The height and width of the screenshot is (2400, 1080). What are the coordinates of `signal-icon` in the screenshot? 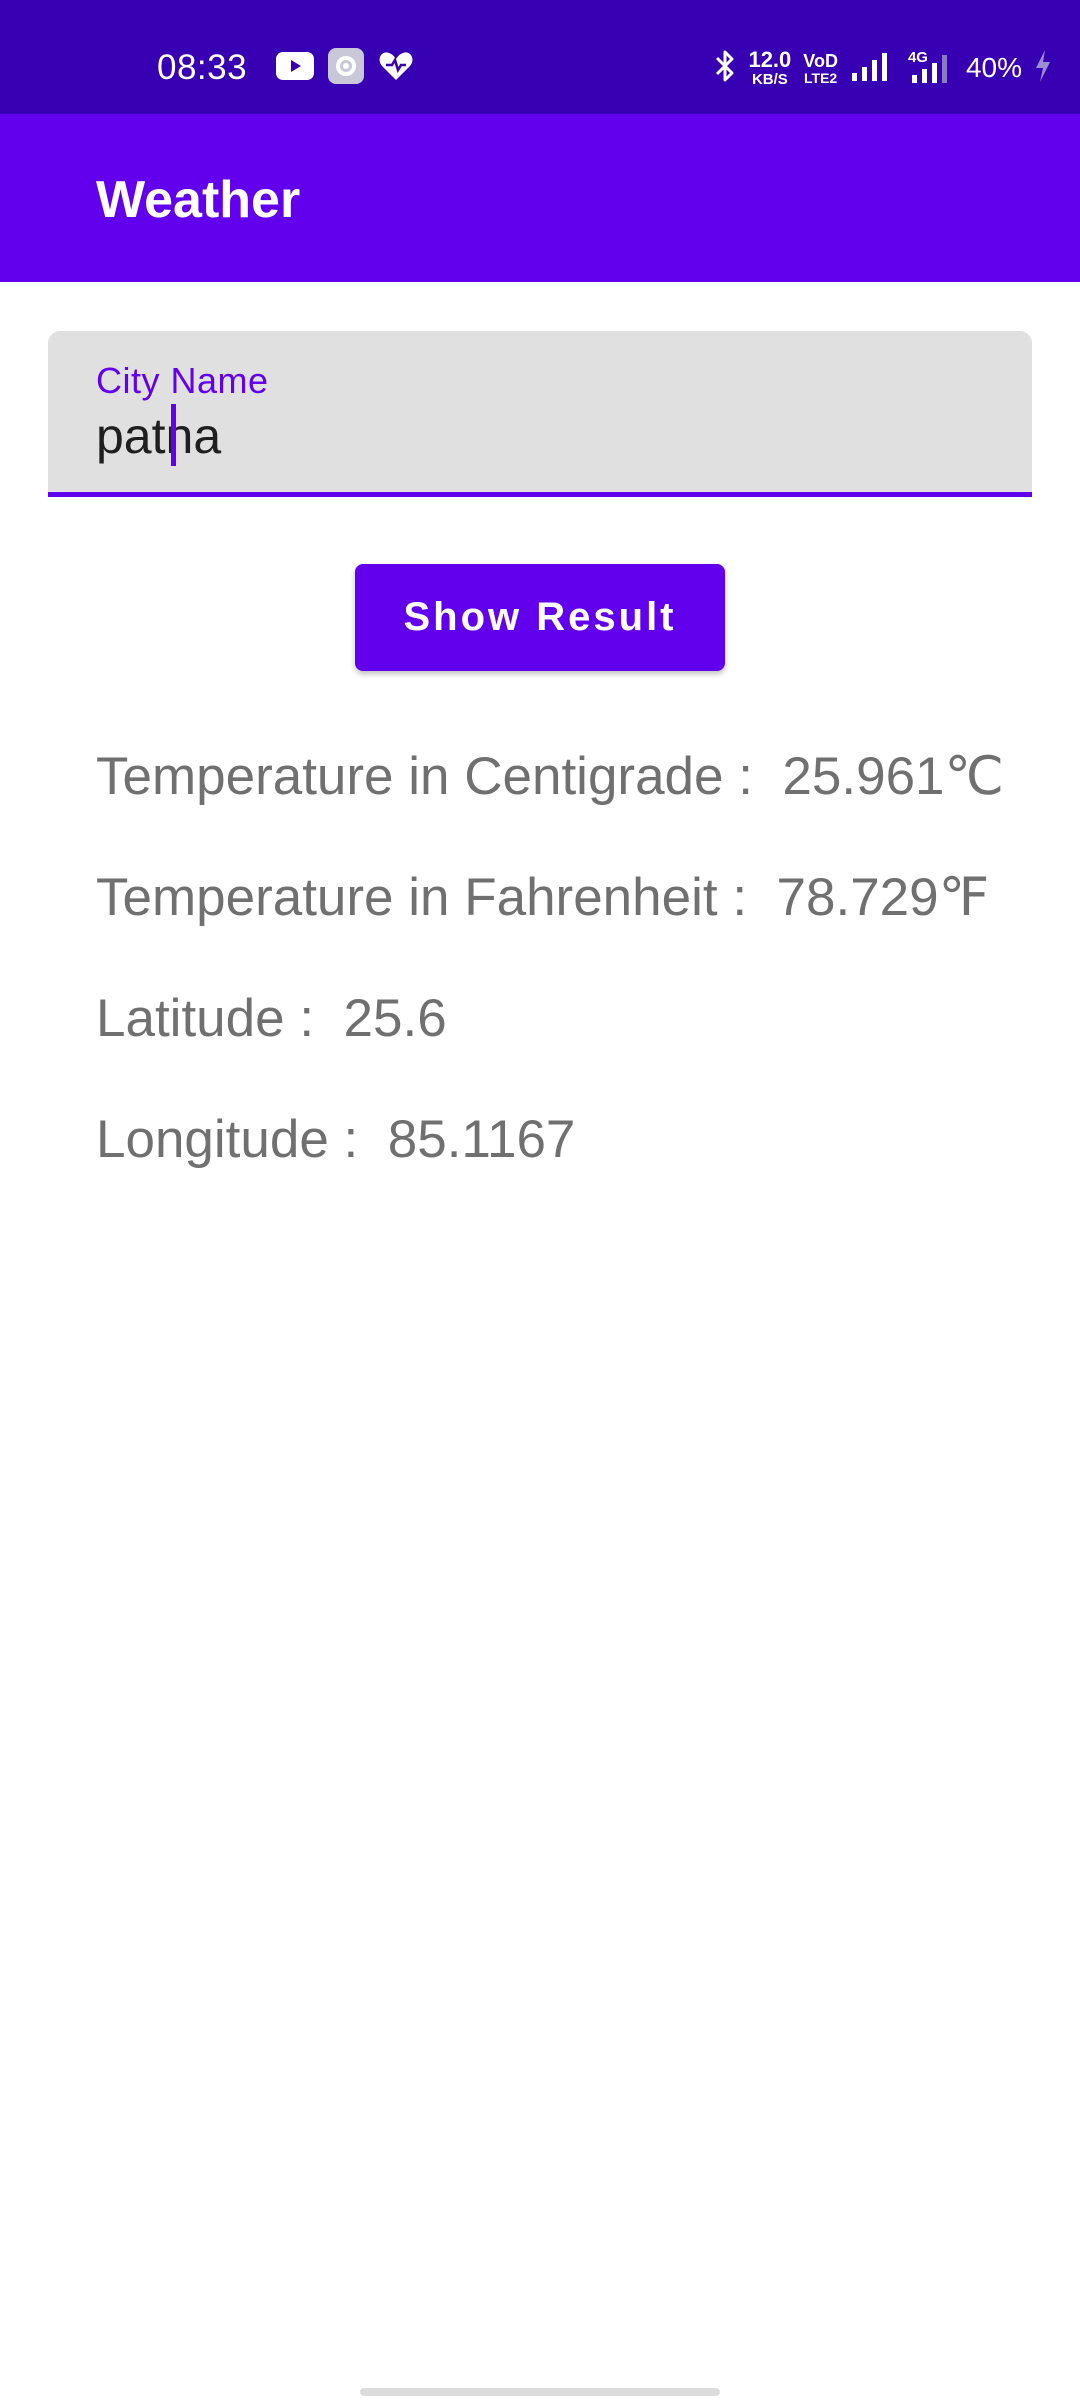 It's located at (870, 68).